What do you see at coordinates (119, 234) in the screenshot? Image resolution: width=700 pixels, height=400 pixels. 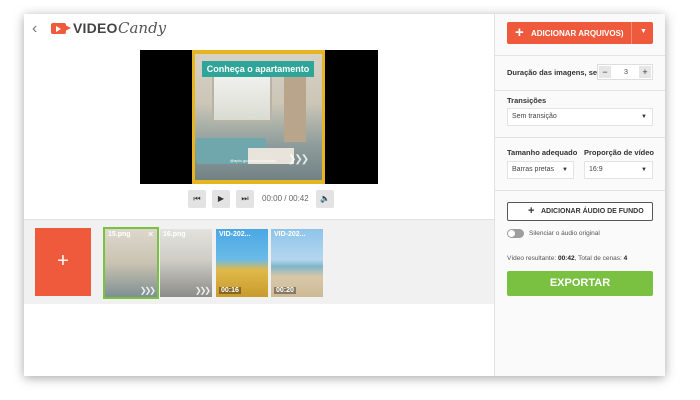 I see `clip-label: 15.png` at bounding box center [119, 234].